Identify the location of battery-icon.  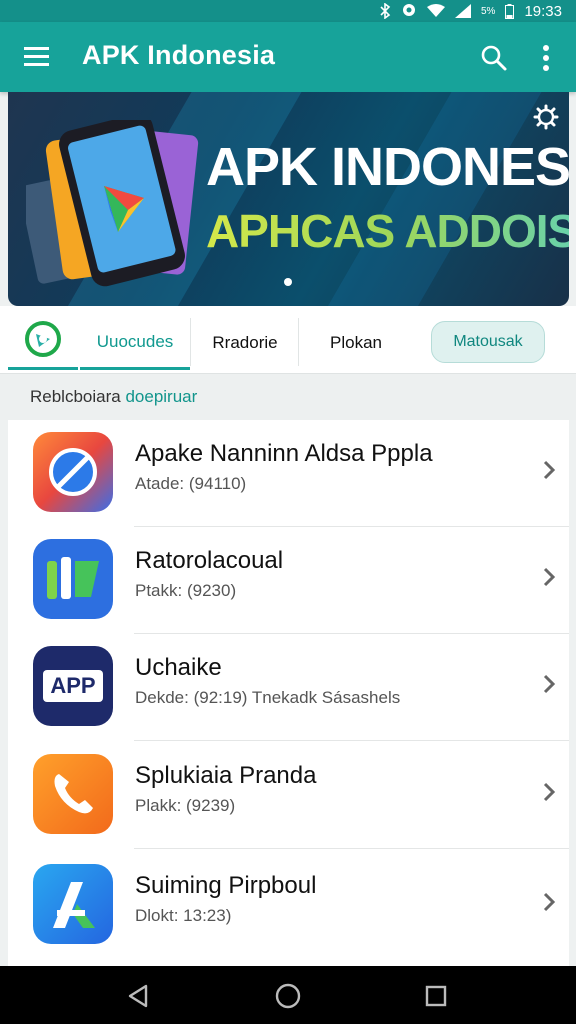
(510, 11).